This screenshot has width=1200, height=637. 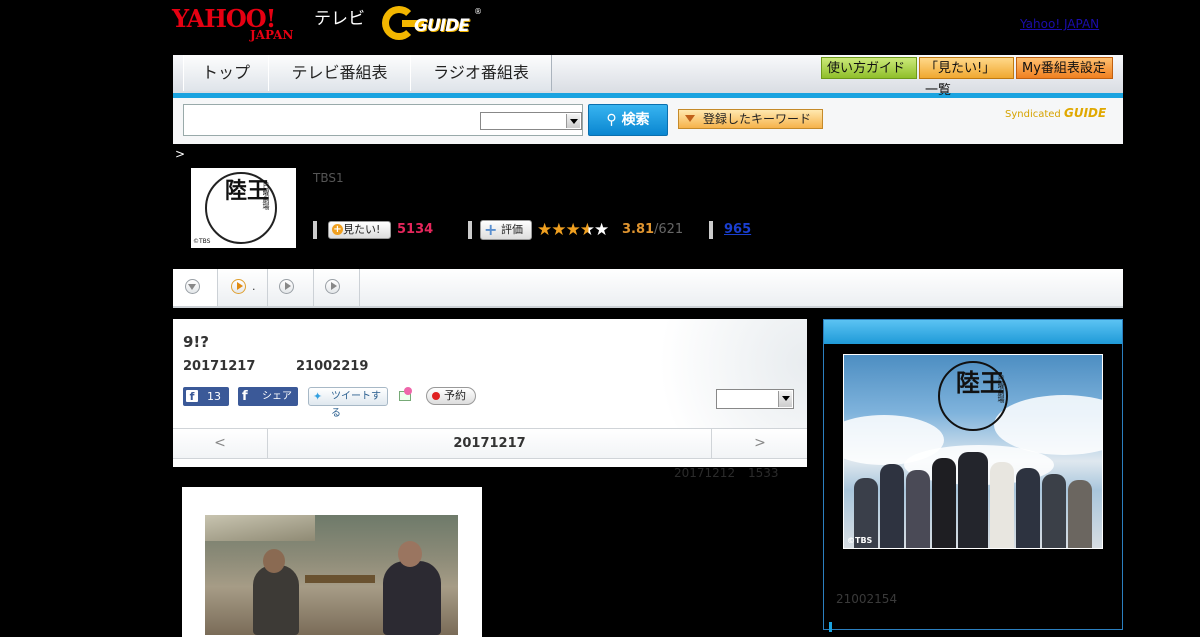 I want to click on saved-keyword-label: 登録したキーワード, so click(x=757, y=119).